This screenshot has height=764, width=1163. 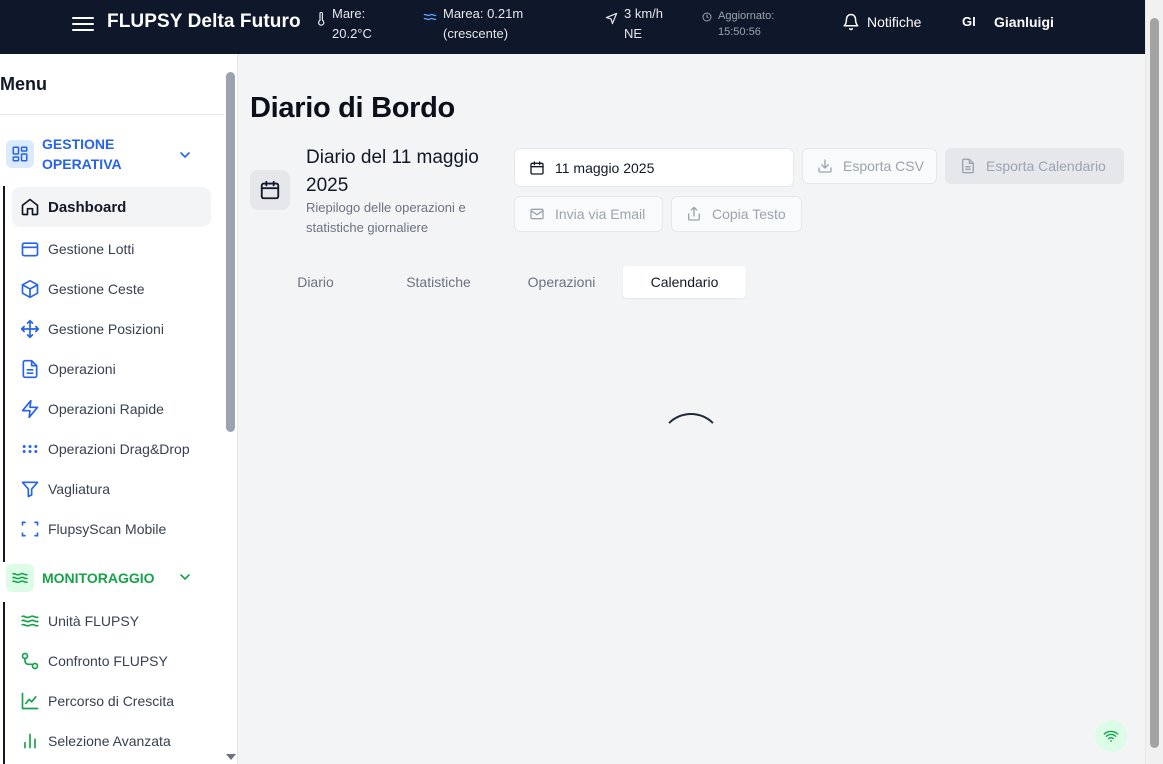 What do you see at coordinates (634, 24) in the screenshot?
I see `wind-info: 3 km/h NE` at bounding box center [634, 24].